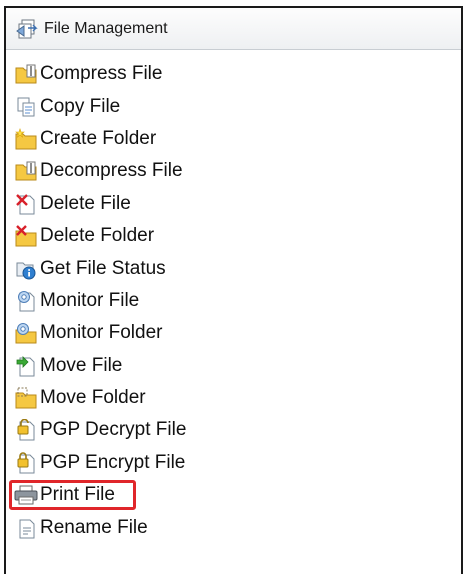 The width and height of the screenshot is (471, 574). Describe the element at coordinates (27, 29) in the screenshot. I see `file-management-icon` at that location.